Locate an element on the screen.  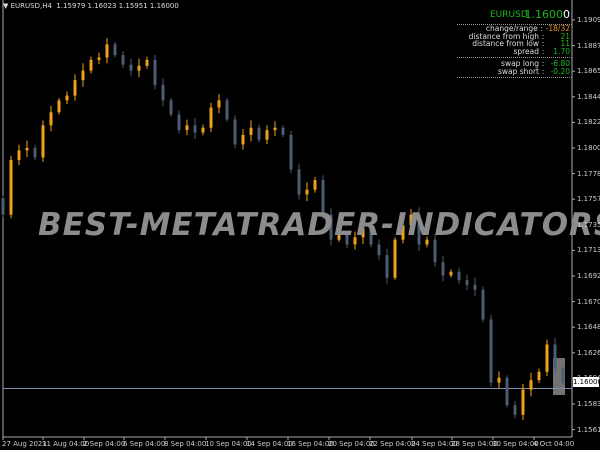
price-tick-label: 1.15610 is located at coordinates (588, 429).